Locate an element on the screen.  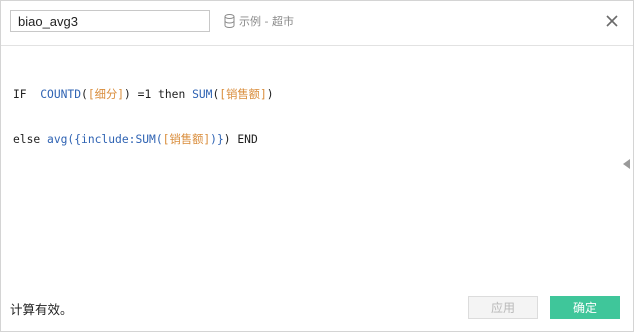
ok-button: 确定 is located at coordinates (585, 307).